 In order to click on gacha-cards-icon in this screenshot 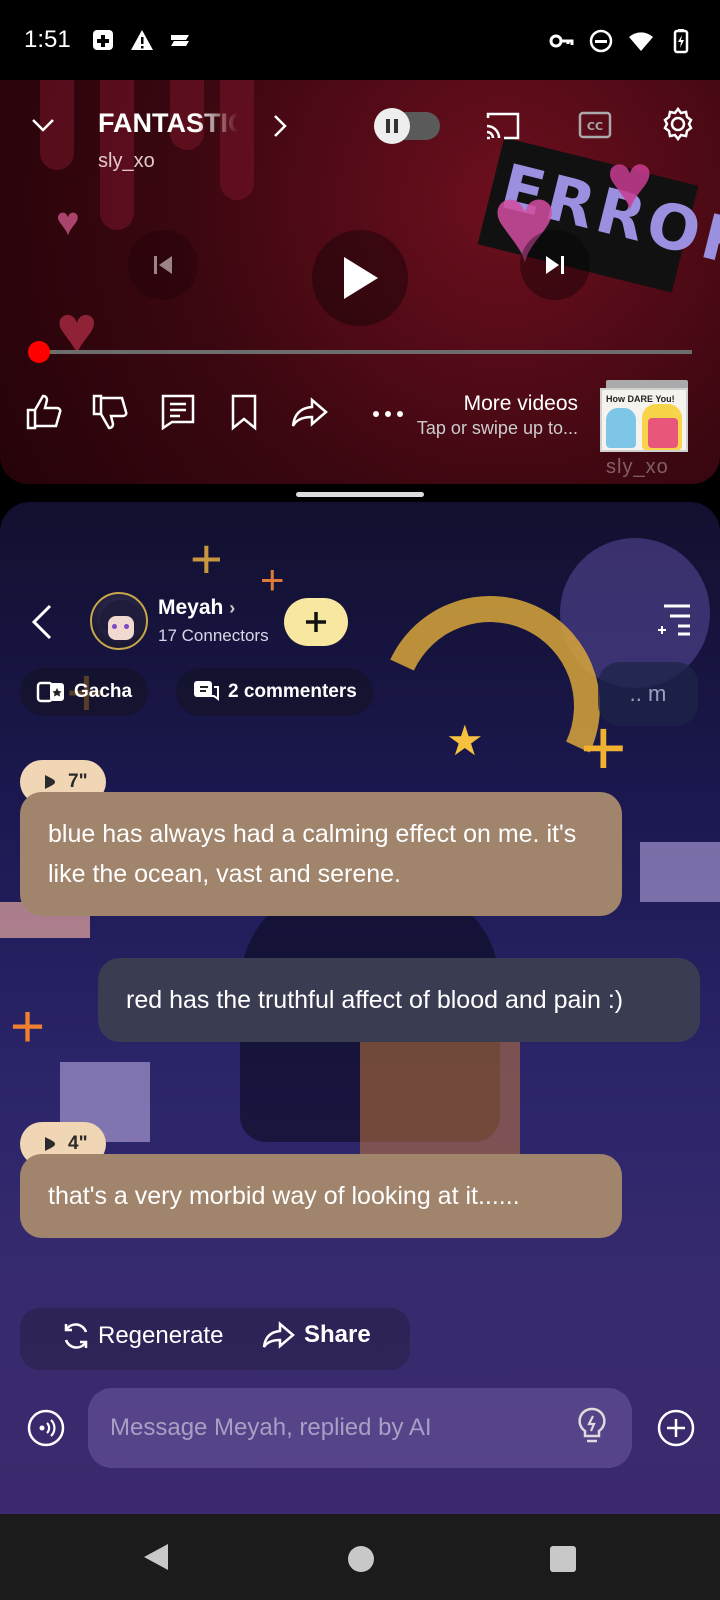, I will do `click(50, 692)`.